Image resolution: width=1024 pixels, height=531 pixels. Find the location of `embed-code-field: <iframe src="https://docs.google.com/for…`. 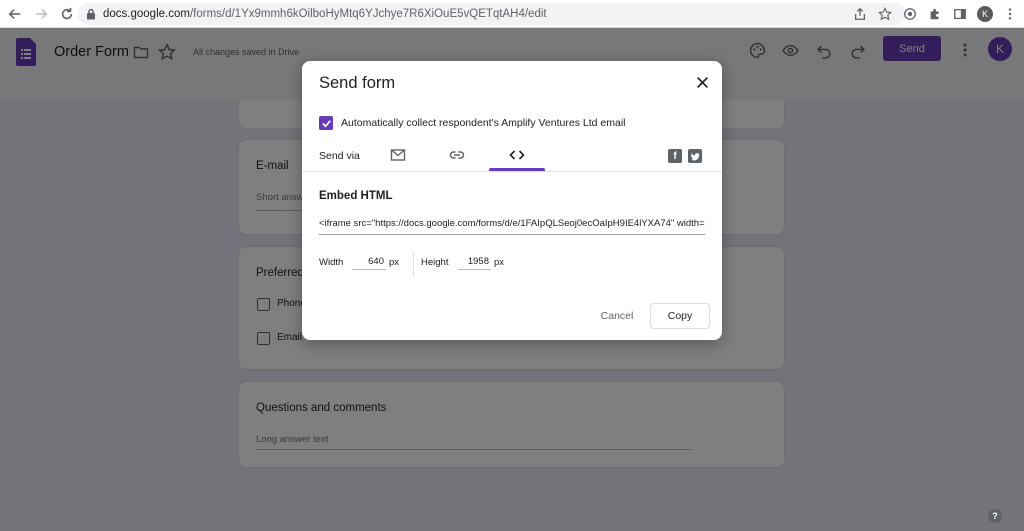

embed-code-field: <iframe src="https://docs.google.com/for… is located at coordinates (512, 226).